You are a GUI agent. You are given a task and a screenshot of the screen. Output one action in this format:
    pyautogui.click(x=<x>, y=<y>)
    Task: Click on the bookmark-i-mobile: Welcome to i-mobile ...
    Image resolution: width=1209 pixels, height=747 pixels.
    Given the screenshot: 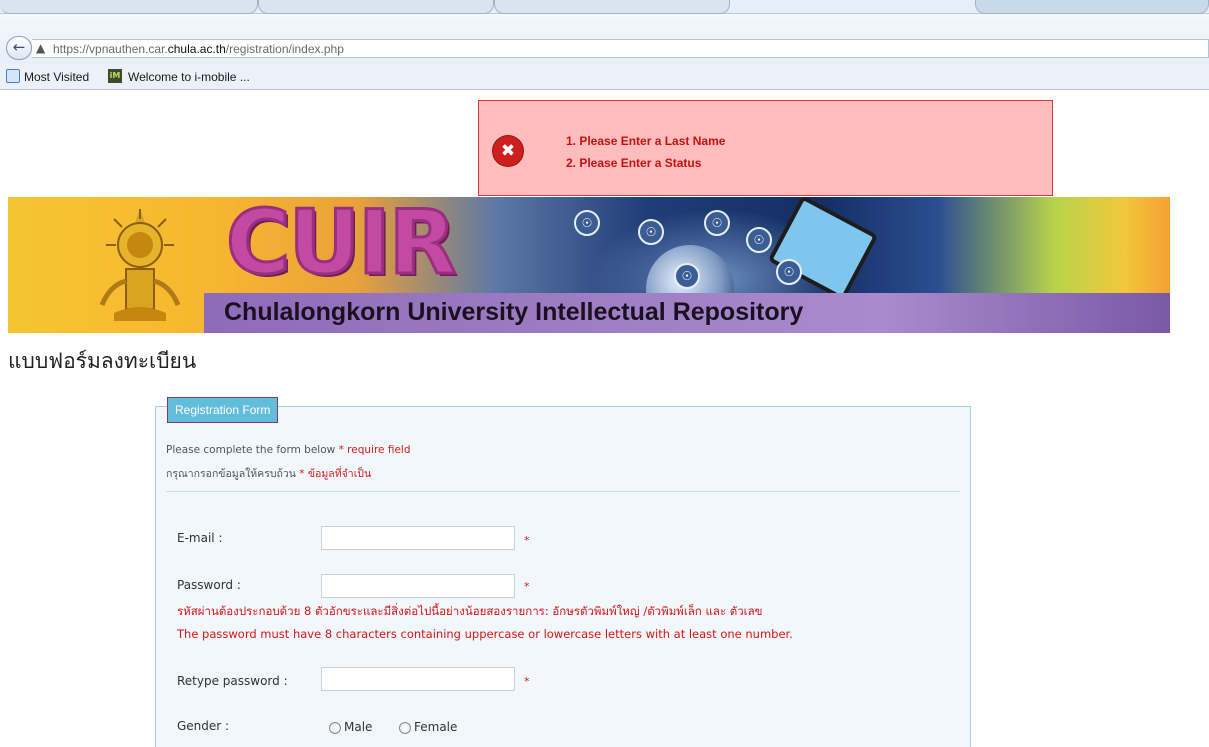 What is the action you would take?
    pyautogui.click(x=189, y=77)
    